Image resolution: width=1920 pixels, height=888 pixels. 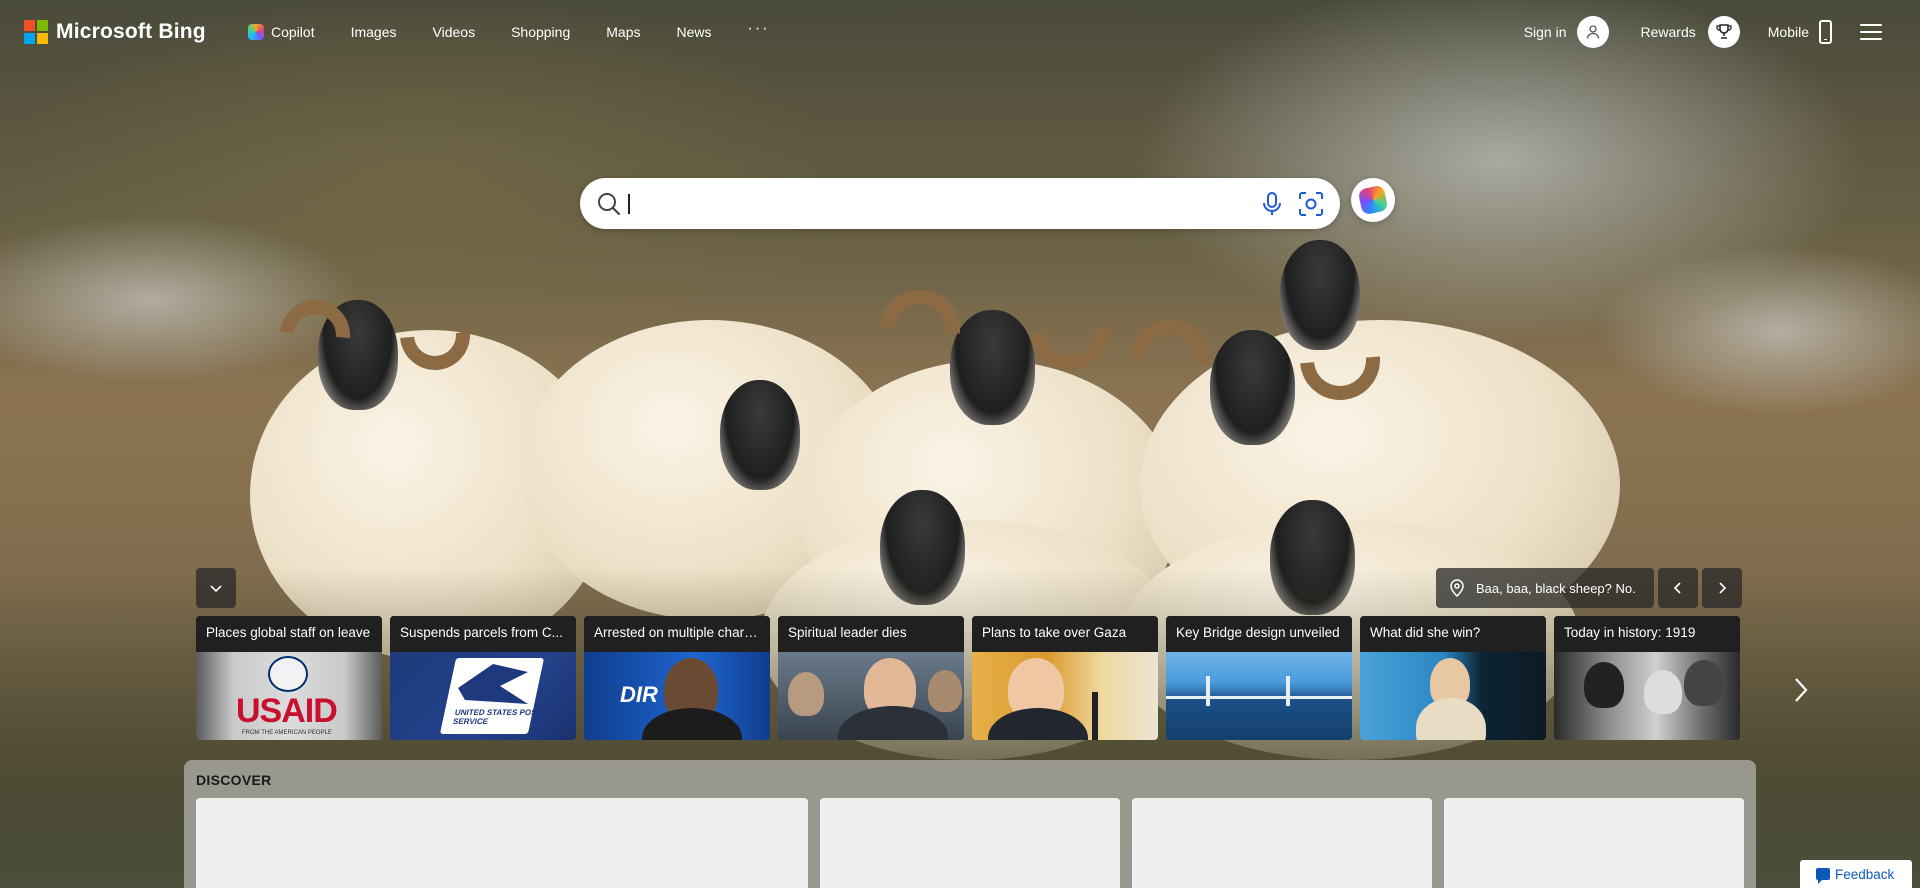 What do you see at coordinates (1825, 32) in the screenshot?
I see `phone-icon` at bounding box center [1825, 32].